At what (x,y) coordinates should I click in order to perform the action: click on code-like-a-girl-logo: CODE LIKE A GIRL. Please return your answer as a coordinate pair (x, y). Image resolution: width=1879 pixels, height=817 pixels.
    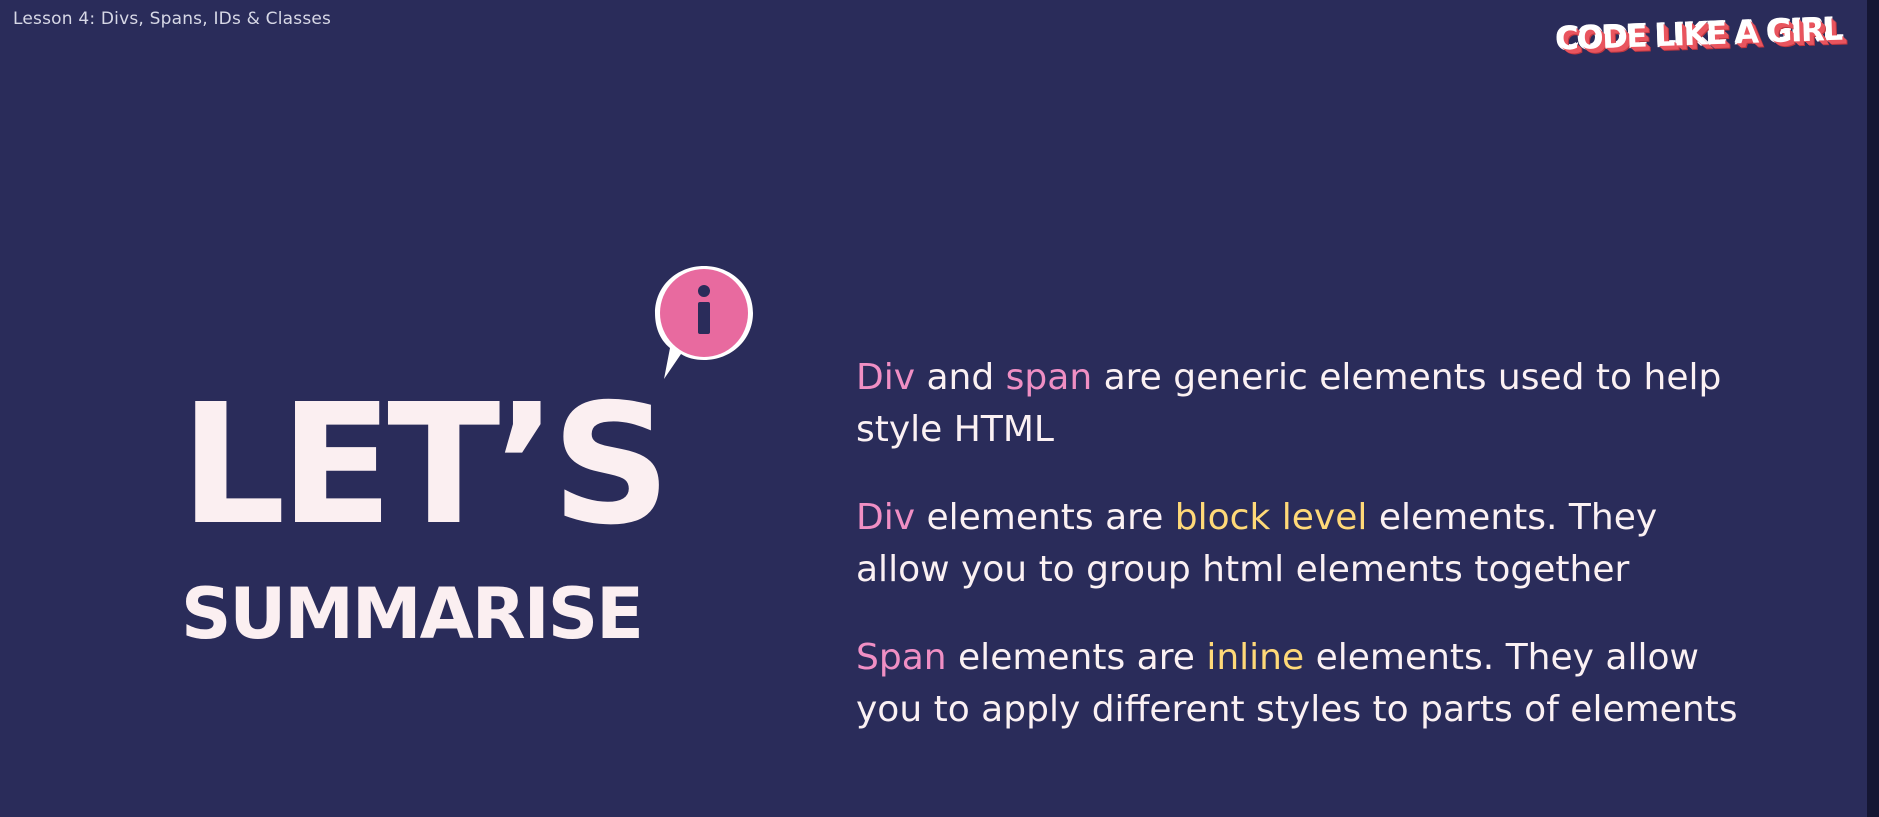
    Looking at the image, I should click on (1699, 34).